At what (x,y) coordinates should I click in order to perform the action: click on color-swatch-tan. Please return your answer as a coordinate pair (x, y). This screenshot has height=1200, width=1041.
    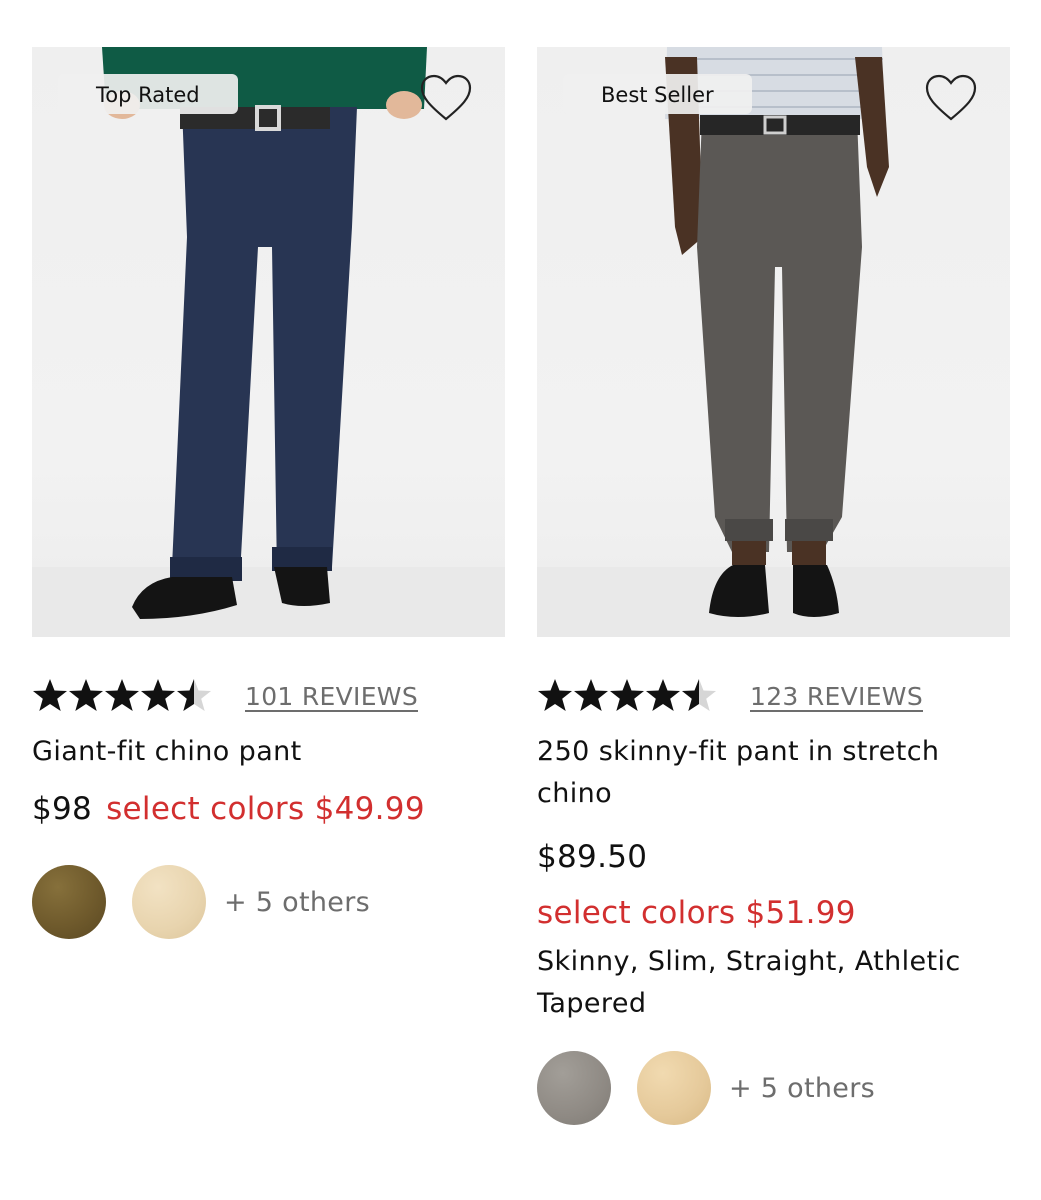
    Looking at the image, I should click on (674, 1088).